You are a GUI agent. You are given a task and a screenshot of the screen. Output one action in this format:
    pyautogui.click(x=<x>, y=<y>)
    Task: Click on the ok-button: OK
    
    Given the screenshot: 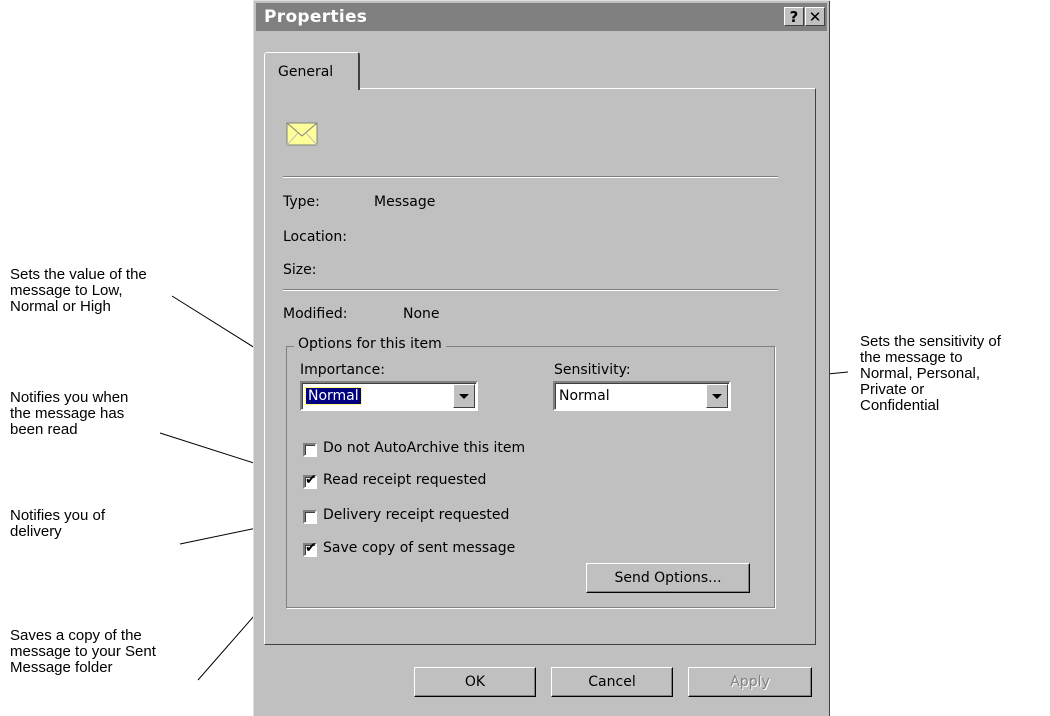 What is the action you would take?
    pyautogui.click(x=475, y=682)
    